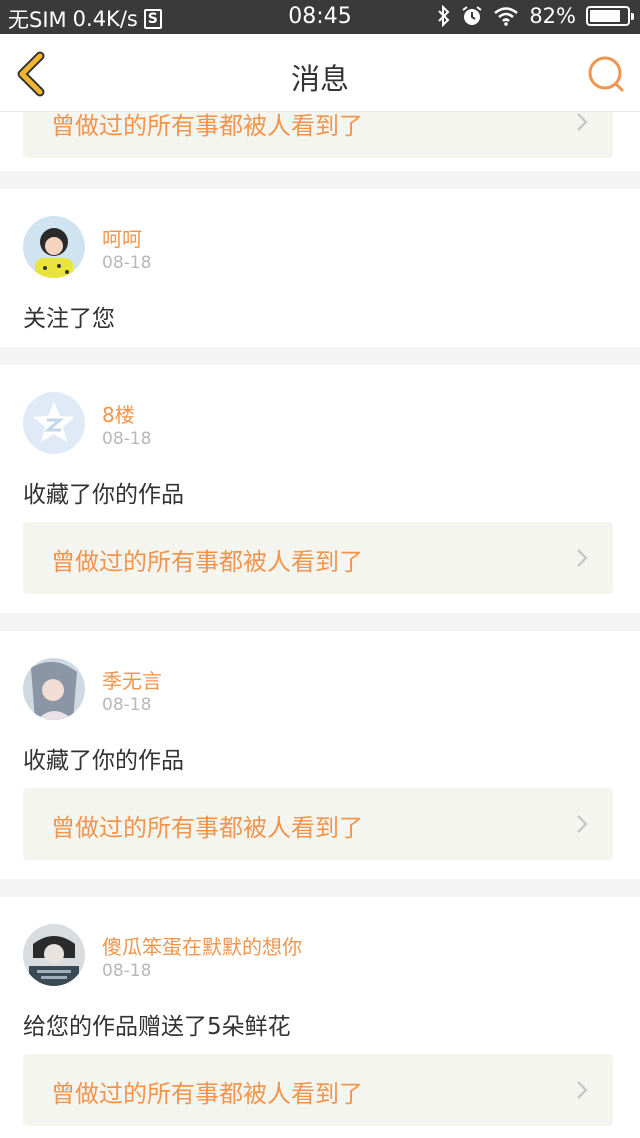  I want to click on notification-card: 曾做过的所有事都被人看到了, so click(320, 141).